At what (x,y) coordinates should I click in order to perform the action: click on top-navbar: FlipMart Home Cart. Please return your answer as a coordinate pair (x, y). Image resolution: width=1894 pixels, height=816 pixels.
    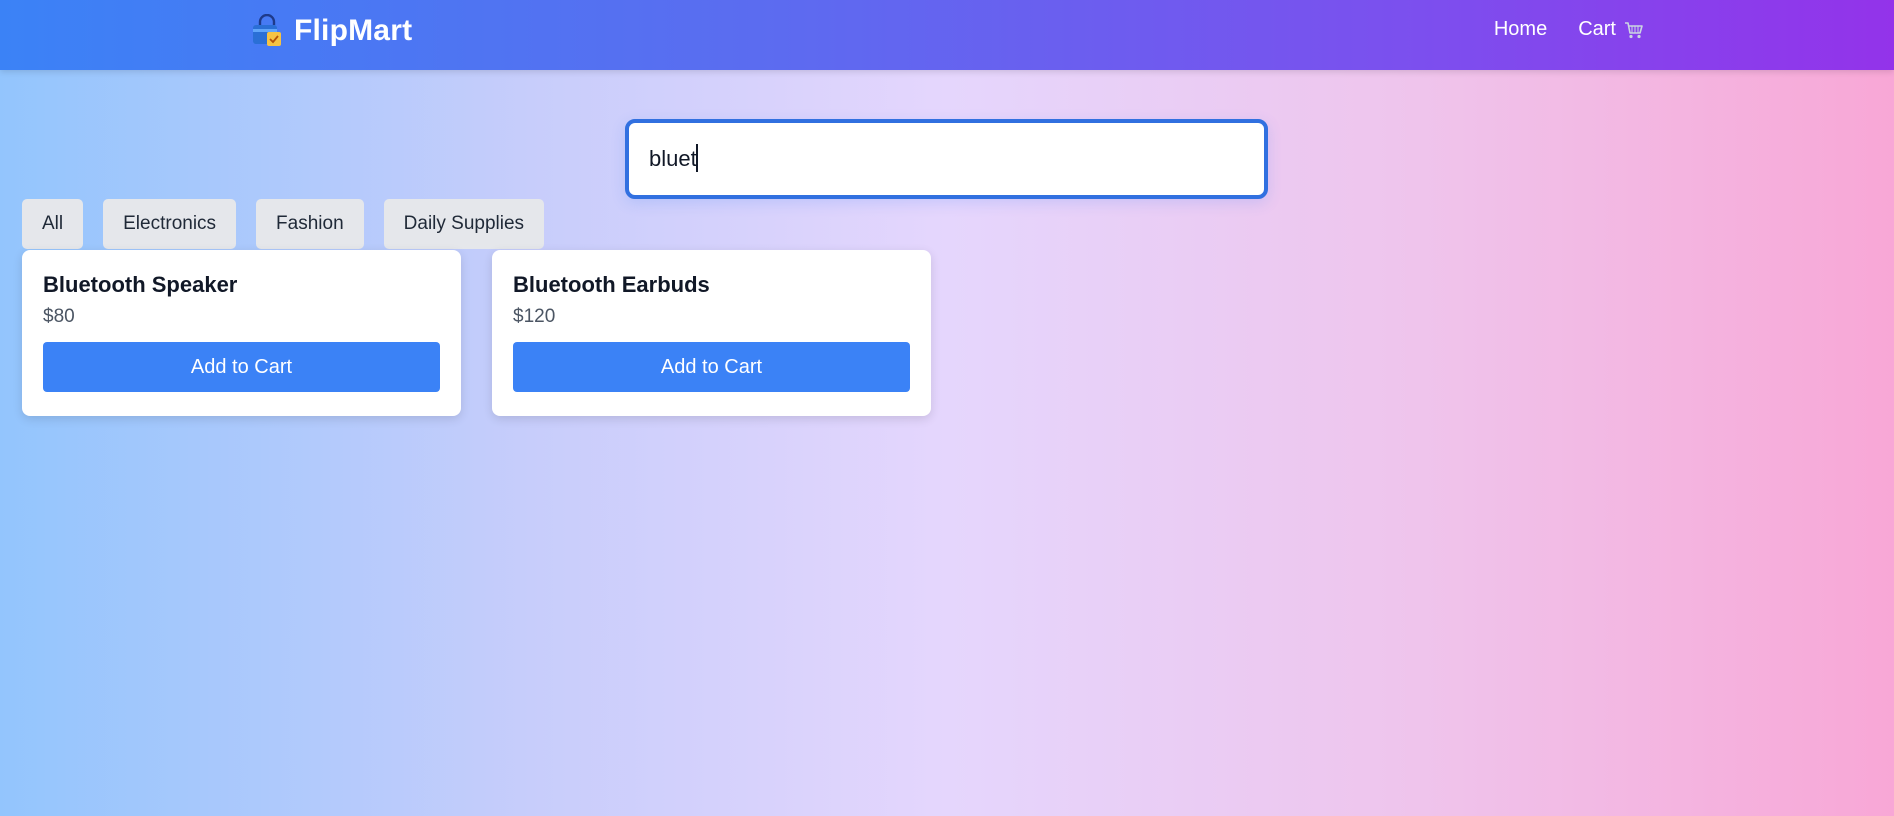
    Looking at the image, I should click on (947, 35).